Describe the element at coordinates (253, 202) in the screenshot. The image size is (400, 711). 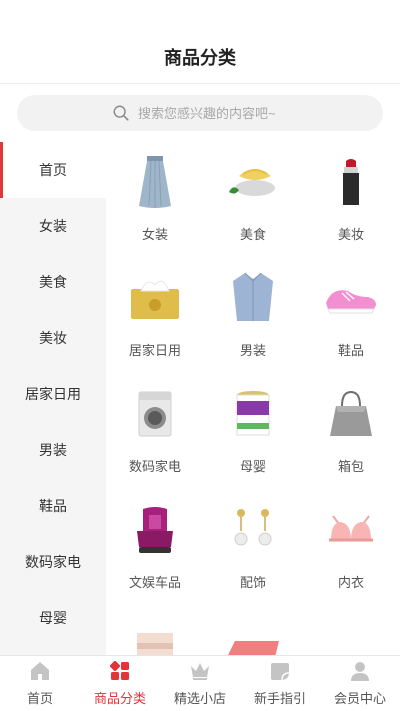
I see `category-item-food: 美食` at that location.